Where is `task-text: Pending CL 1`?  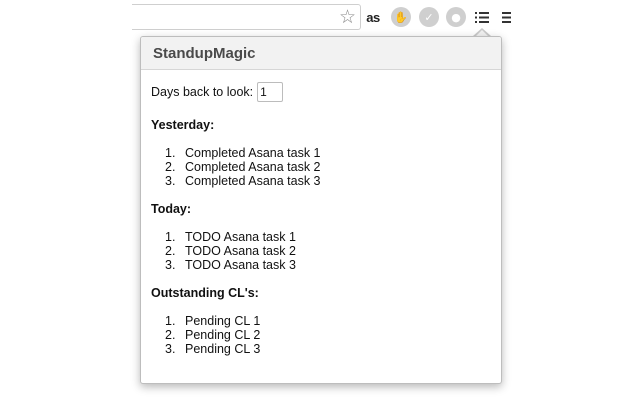 task-text: Pending CL 1 is located at coordinates (223, 321).